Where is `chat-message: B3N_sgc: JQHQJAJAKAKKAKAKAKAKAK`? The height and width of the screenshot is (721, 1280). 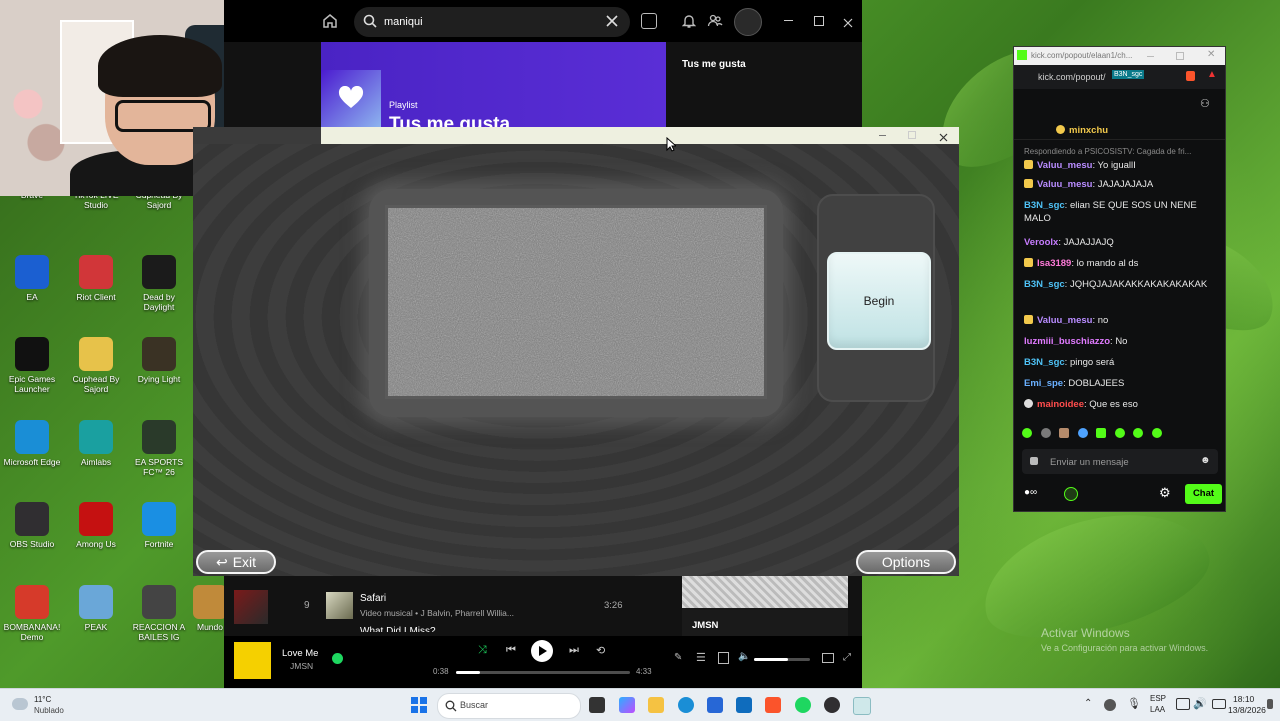 chat-message: B3N_sgc: JQHQJAJAKAKKAKAKAKAKAK is located at coordinates (1122, 284).